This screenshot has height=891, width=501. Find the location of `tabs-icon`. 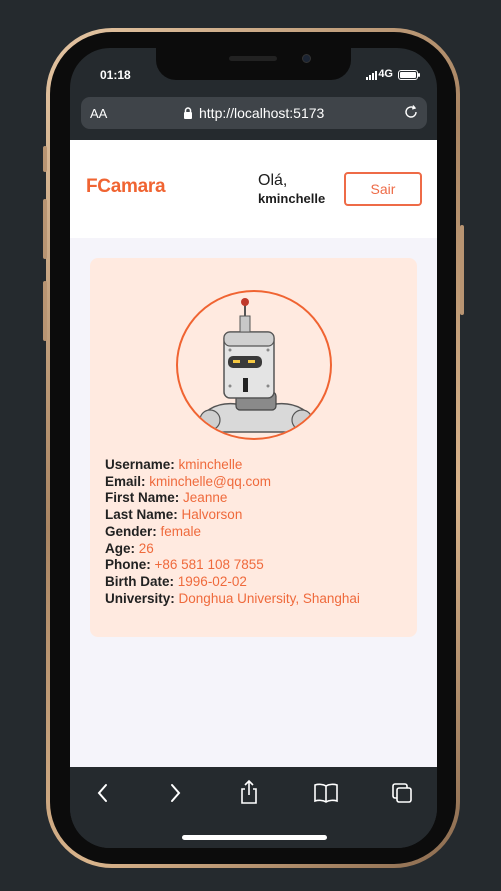

tabs-icon is located at coordinates (402, 793).